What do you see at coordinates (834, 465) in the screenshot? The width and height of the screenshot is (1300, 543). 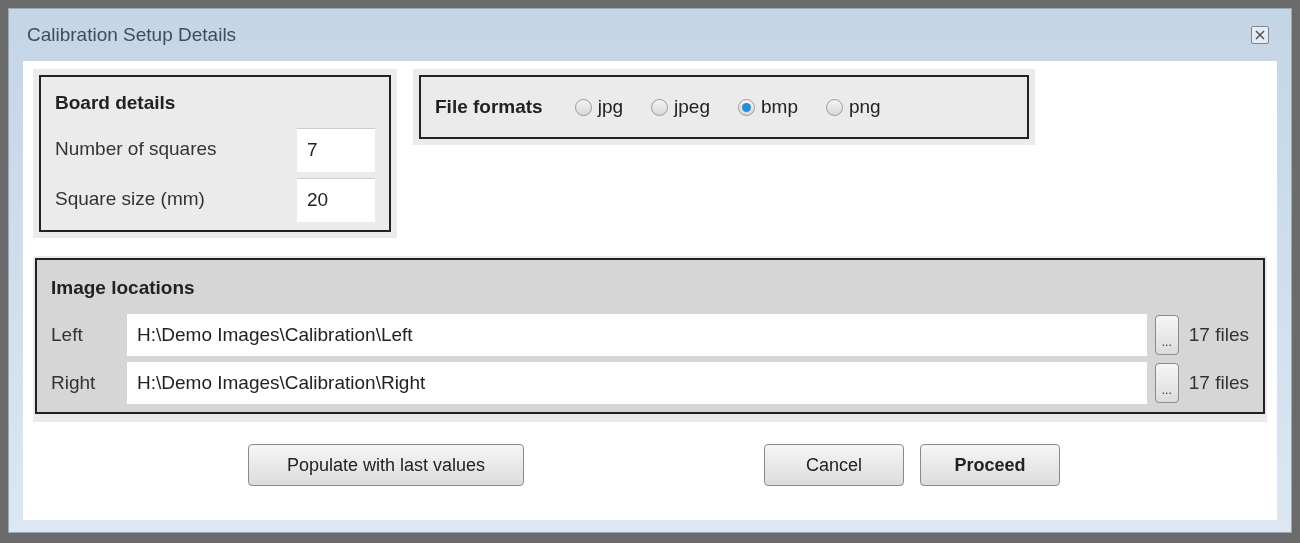 I see `dialog-button: Cancel` at bounding box center [834, 465].